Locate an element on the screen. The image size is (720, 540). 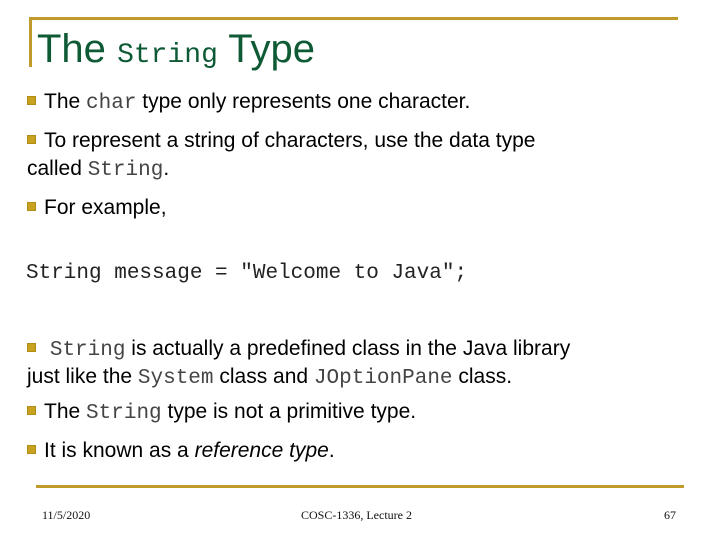
footer-rule is located at coordinates (360, 486).